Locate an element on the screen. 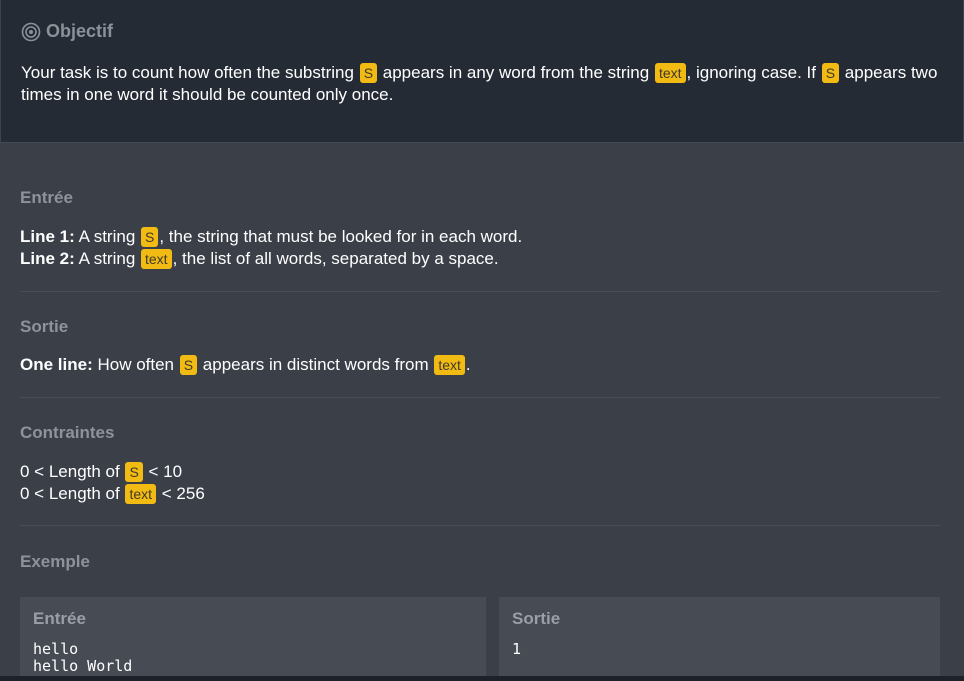 This screenshot has height=681, width=964. example-input-box: Entrée hello hello World is located at coordinates (253, 639).